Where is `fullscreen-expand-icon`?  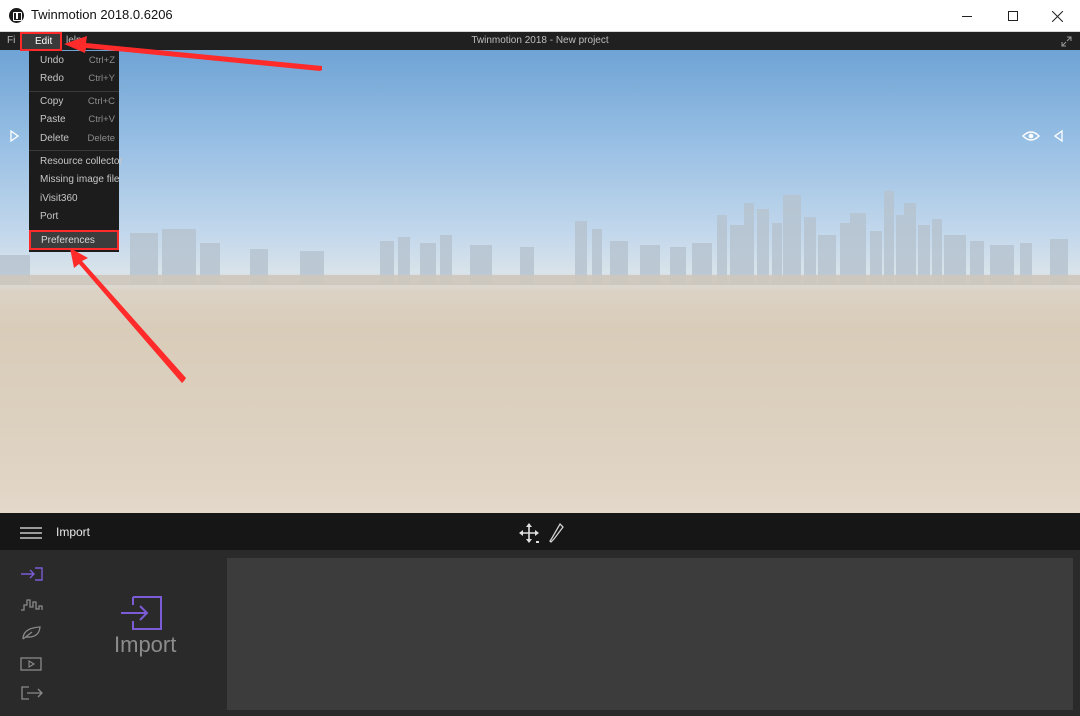 fullscreen-expand-icon is located at coordinates (1066, 41).